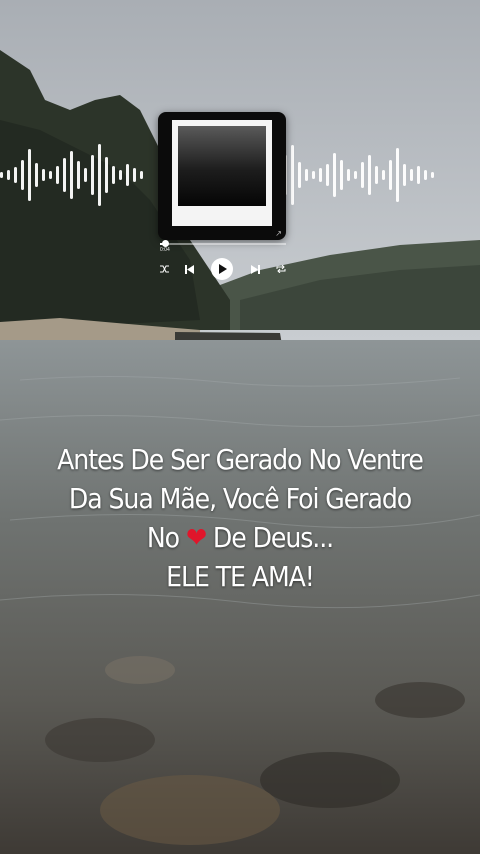  What do you see at coordinates (240, 459) in the screenshot?
I see `caption-line-1: Antes De Ser Gerado No Ventre` at bounding box center [240, 459].